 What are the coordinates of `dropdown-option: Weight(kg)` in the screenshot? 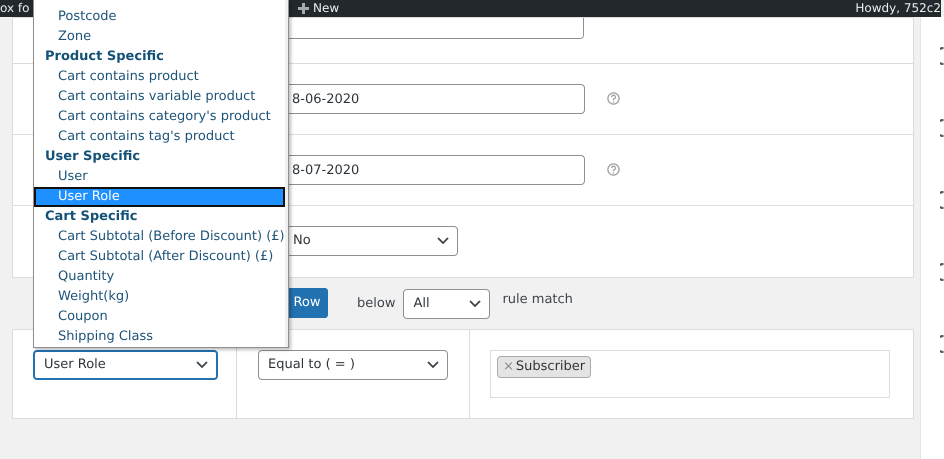 It's located at (159, 297).